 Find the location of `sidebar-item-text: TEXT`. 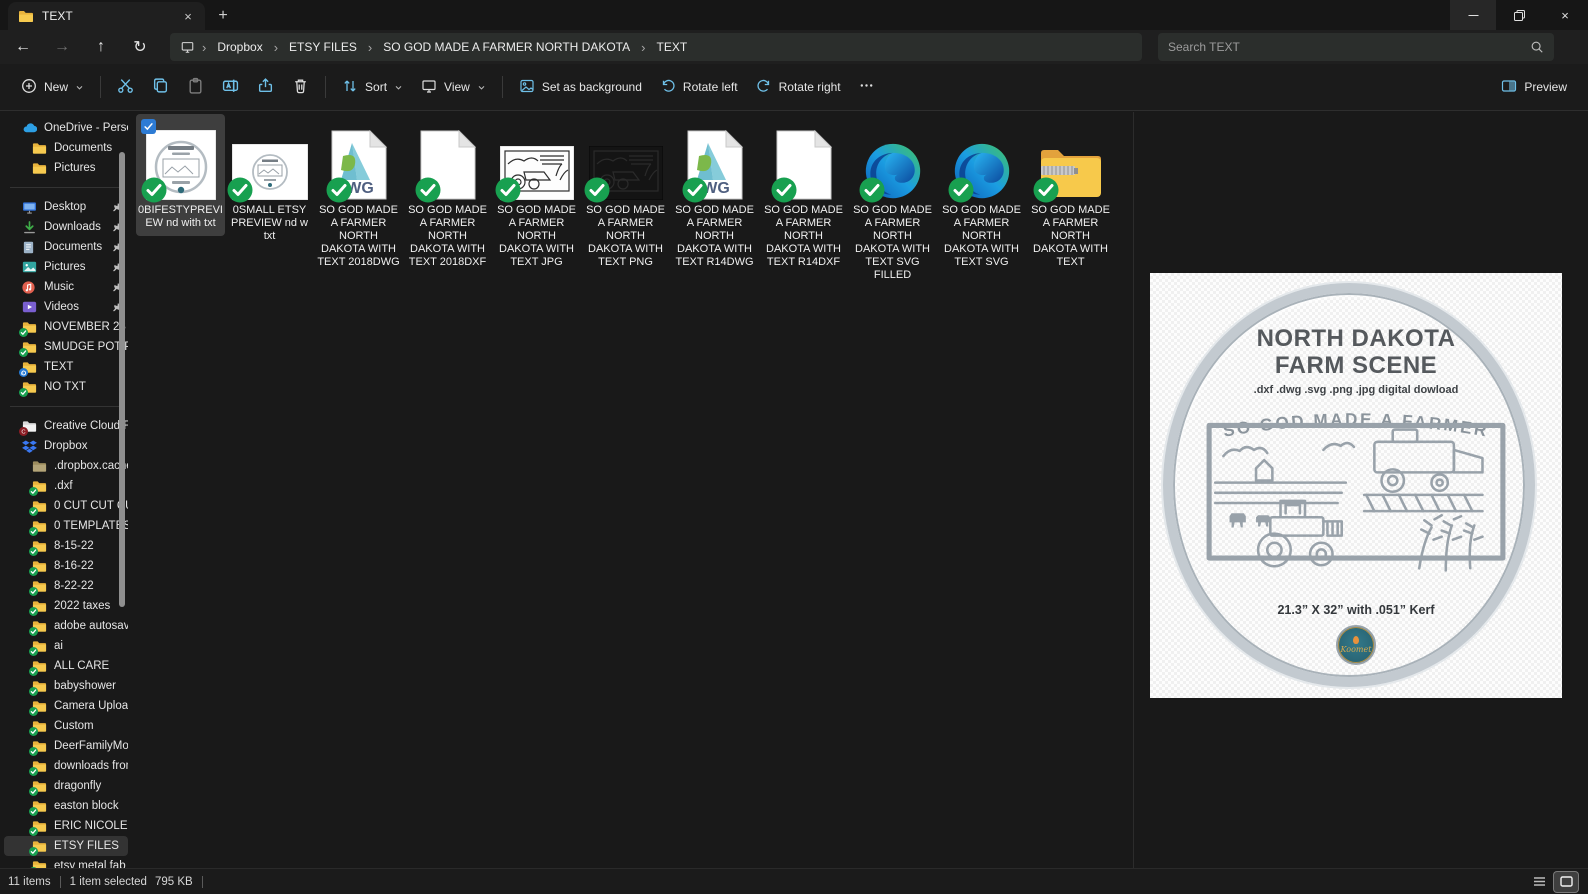

sidebar-item-text: TEXT is located at coordinates (66, 367).